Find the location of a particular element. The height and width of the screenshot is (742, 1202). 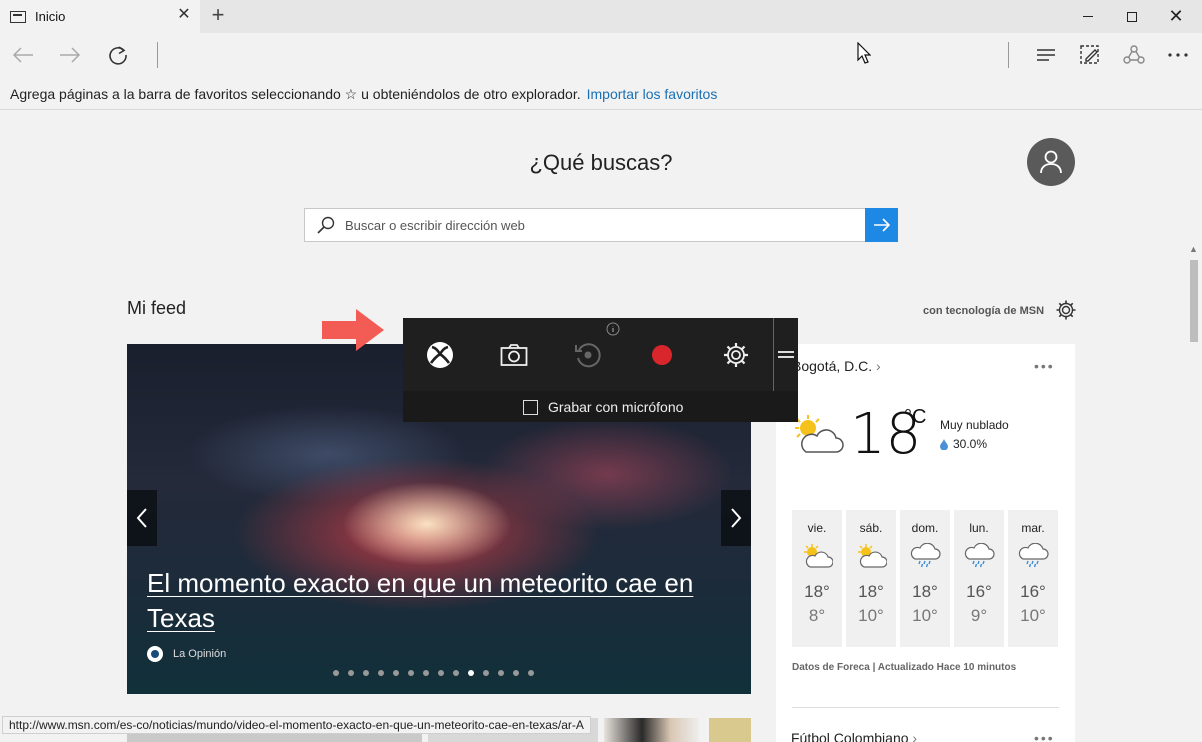

weather-more-button: ••• is located at coordinates (1044, 366).